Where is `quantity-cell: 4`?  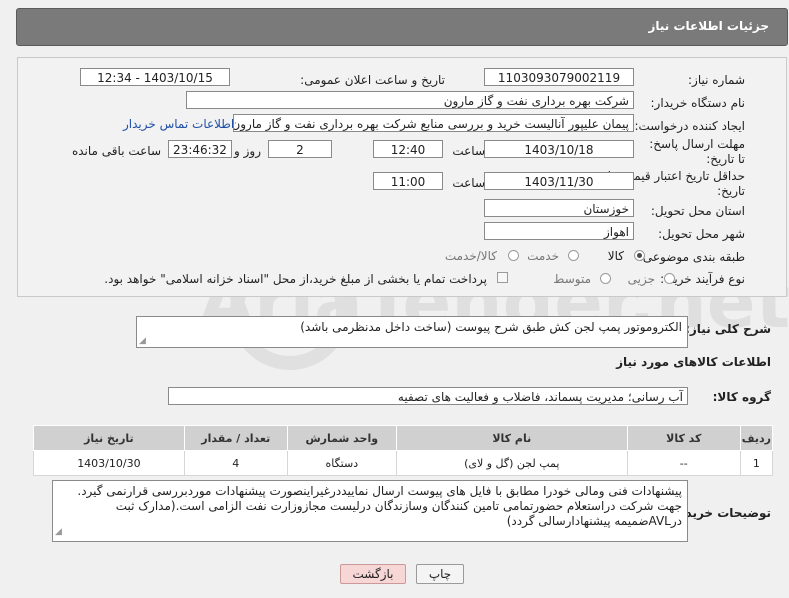 quantity-cell: 4 is located at coordinates (235, 463).